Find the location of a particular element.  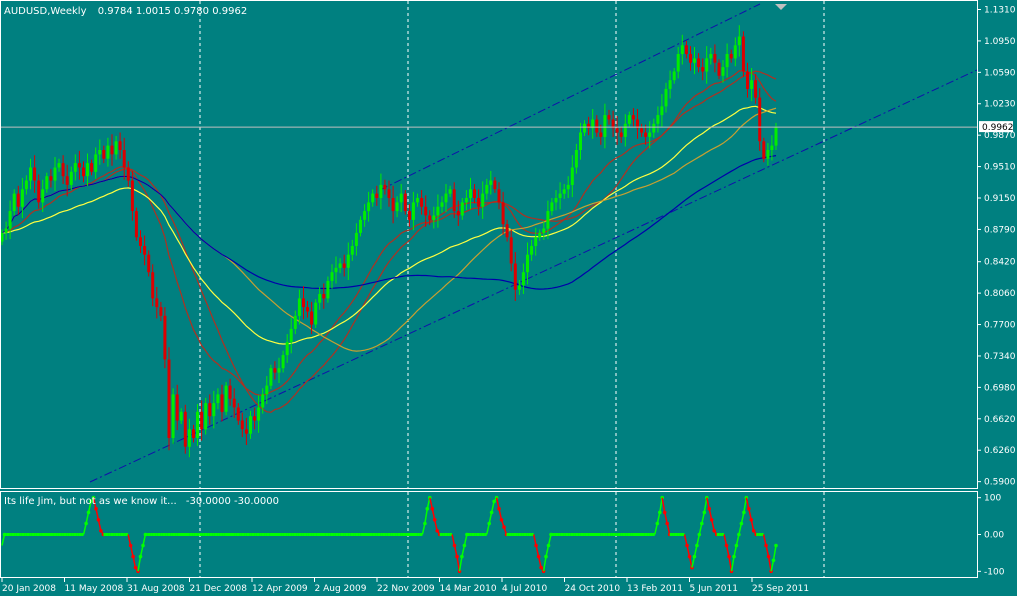

time-tick-label: 5 Jun 2011 is located at coordinates (714, 589).